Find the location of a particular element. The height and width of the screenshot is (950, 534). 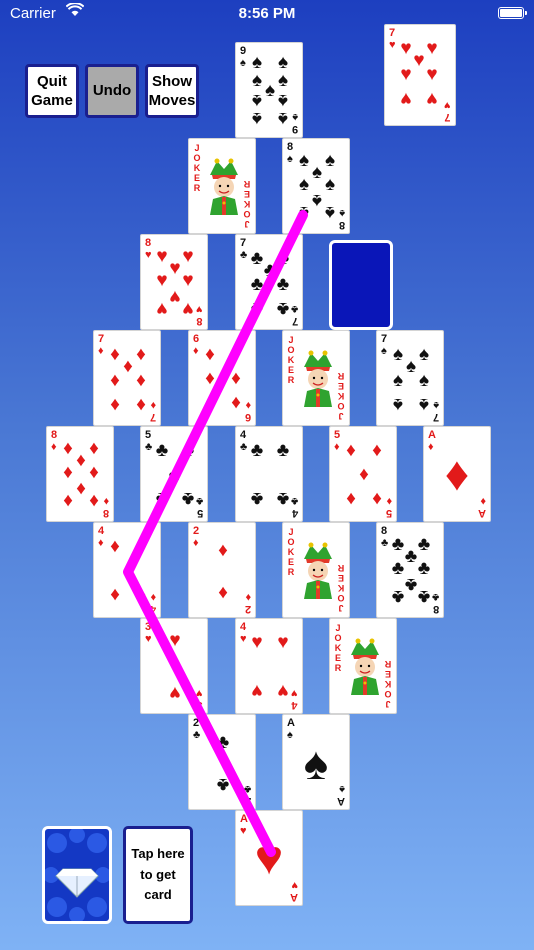

card-rank: 8 ♣ is located at coordinates (435, 603).